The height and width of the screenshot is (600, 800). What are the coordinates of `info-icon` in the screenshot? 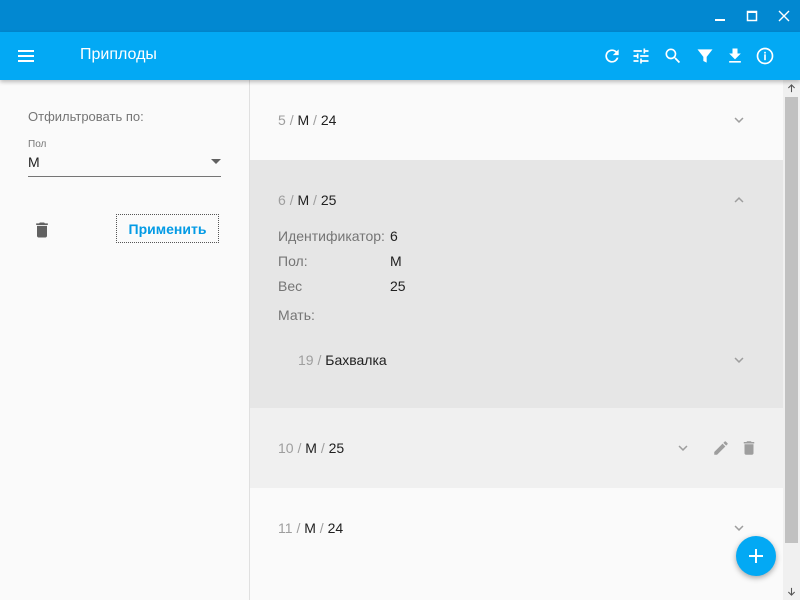 It's located at (765, 56).